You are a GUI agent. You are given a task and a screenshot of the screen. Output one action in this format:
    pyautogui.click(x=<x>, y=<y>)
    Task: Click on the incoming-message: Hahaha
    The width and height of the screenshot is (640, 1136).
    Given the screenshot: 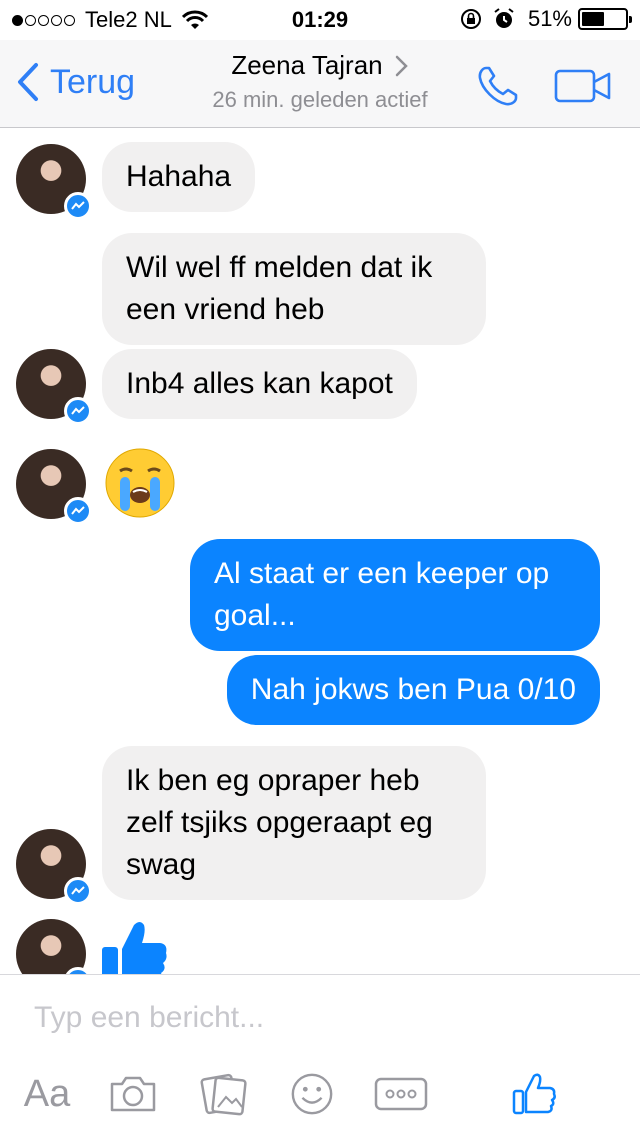 What is the action you would take?
    pyautogui.click(x=179, y=177)
    